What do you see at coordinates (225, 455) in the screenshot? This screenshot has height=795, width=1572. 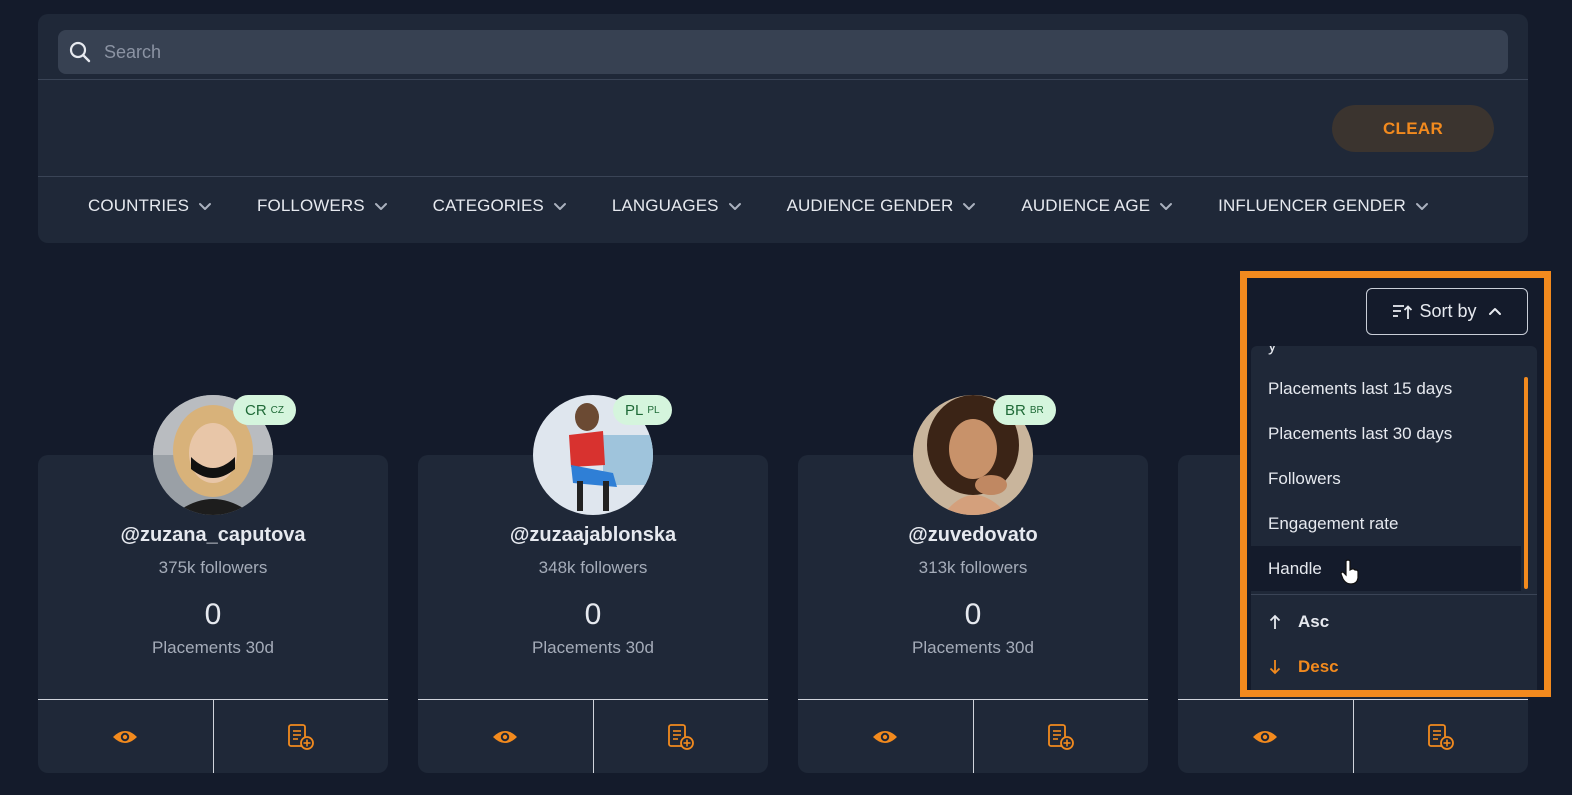 I see `avatar-wrap: CR CZ` at bounding box center [225, 455].